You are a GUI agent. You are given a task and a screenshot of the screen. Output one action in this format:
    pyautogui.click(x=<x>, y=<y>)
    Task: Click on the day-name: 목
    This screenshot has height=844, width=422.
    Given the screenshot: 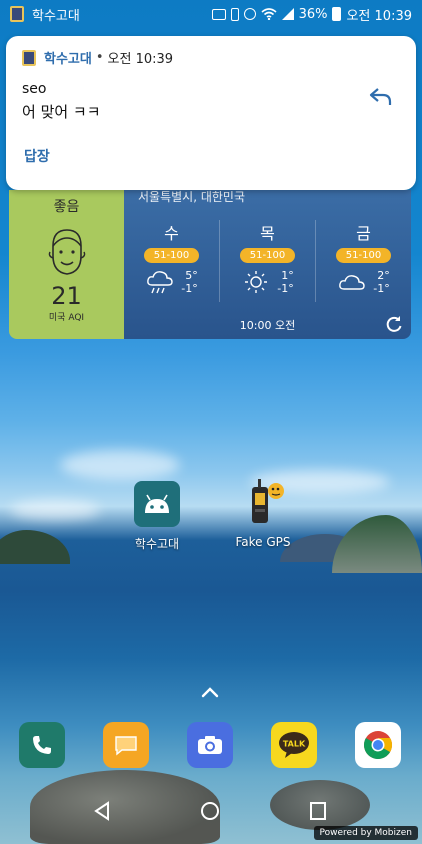 What is the action you would take?
    pyautogui.click(x=267, y=233)
    